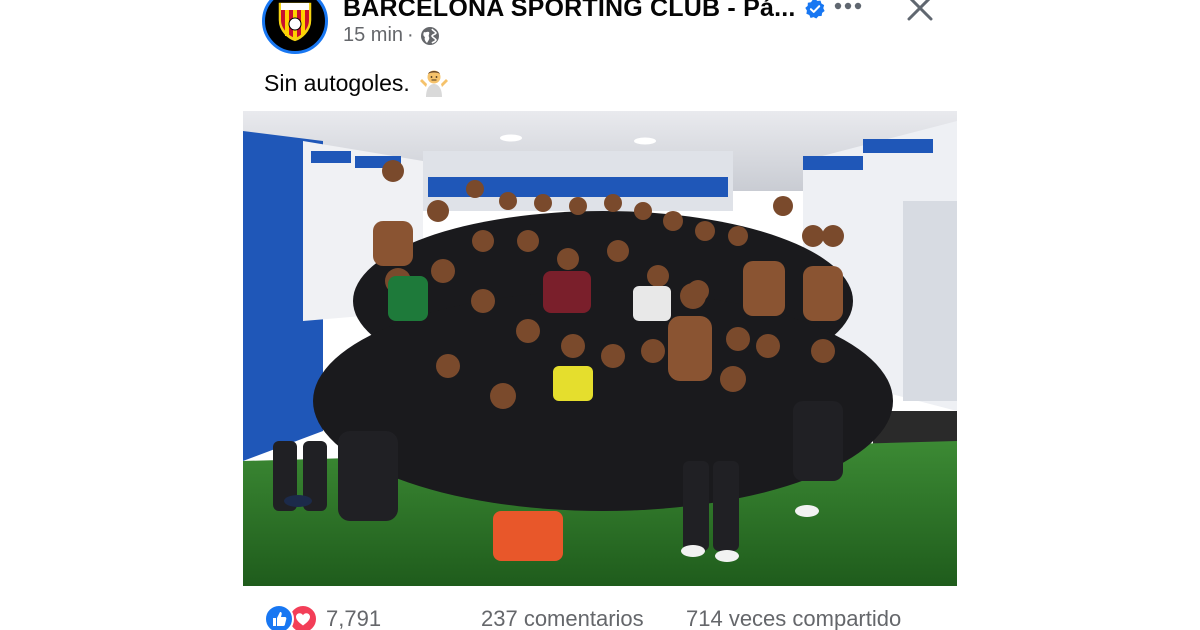 The image size is (1200, 630). I want to click on page-avatar, so click(295, 27).